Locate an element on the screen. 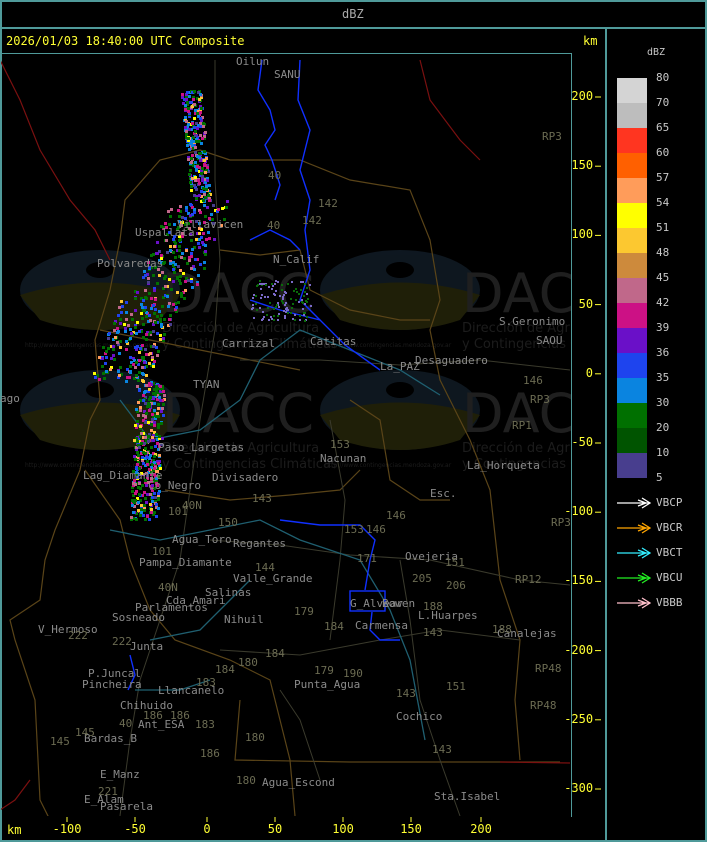 This screenshot has height=842, width=707. legend-label: 35 is located at coordinates (663, 377).